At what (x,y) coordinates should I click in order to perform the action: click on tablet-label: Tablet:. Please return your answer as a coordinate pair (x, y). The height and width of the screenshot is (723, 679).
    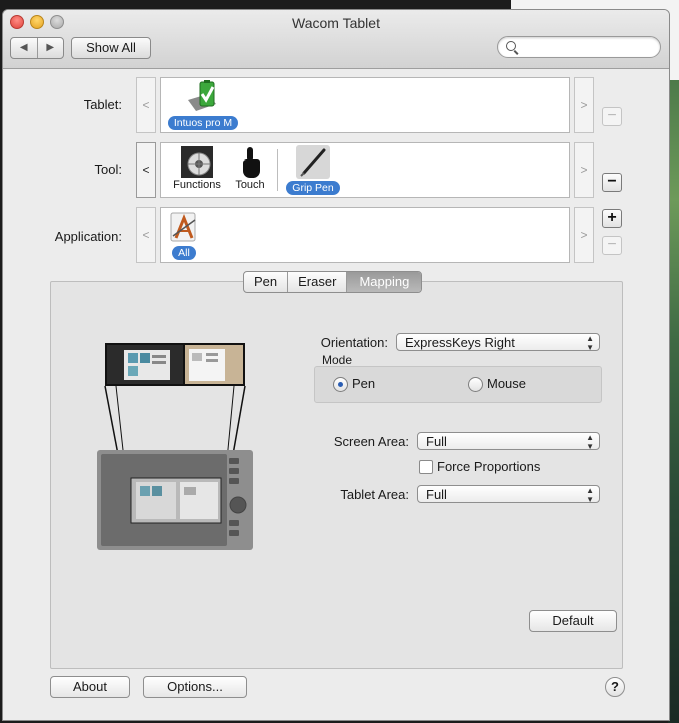
    Looking at the image, I should click on (102, 104).